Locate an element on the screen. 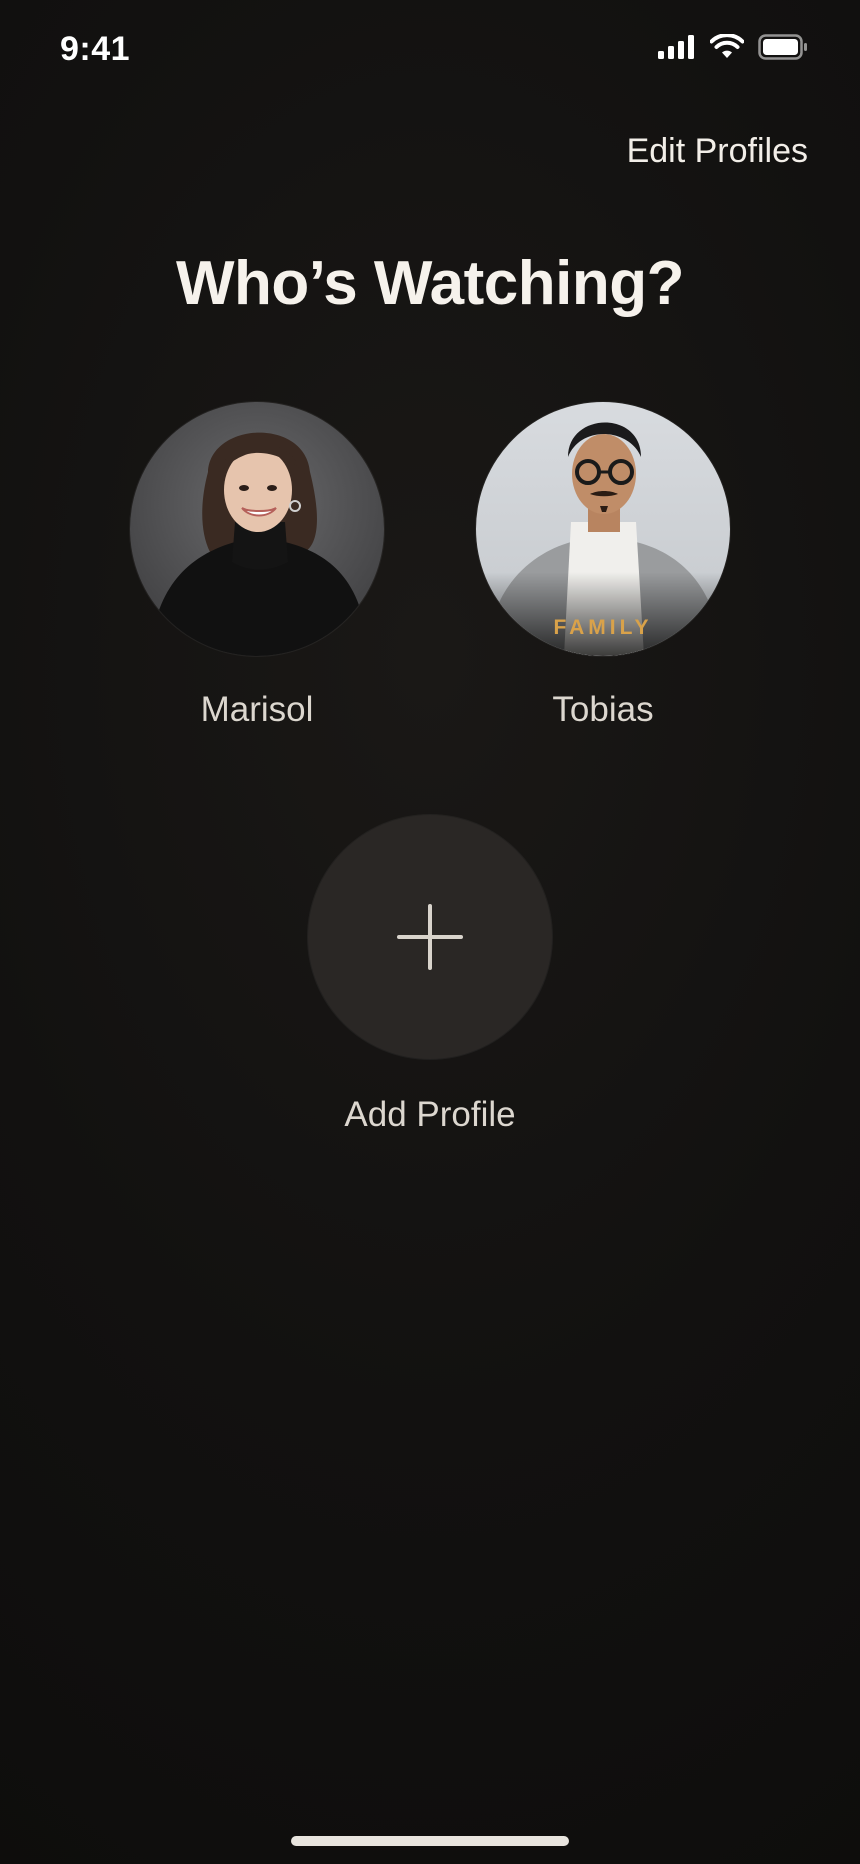  profile-card-tobias: FAMILY Tobias is located at coordinates (603, 566).